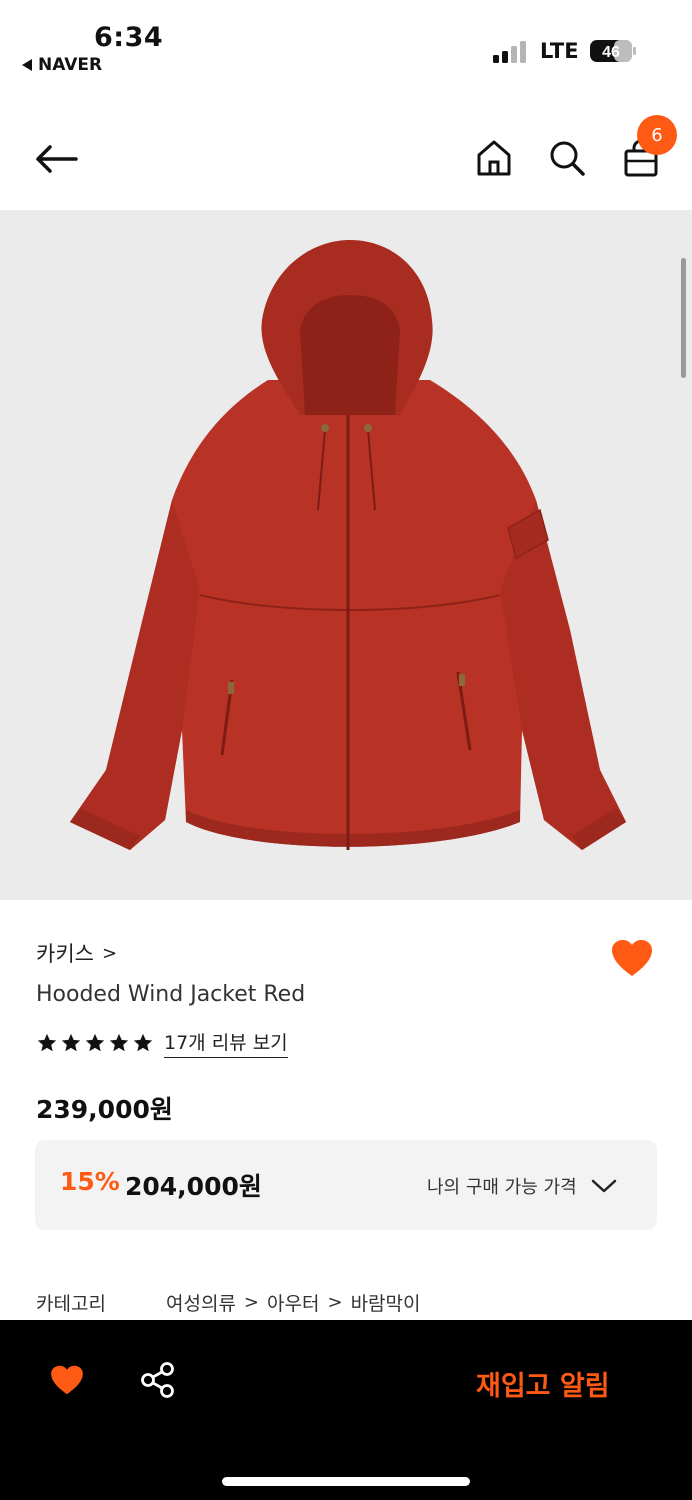 The height and width of the screenshot is (1500, 692). Describe the element at coordinates (386, 1302) in the screenshot. I see `category-level-3: 바람막이` at that location.